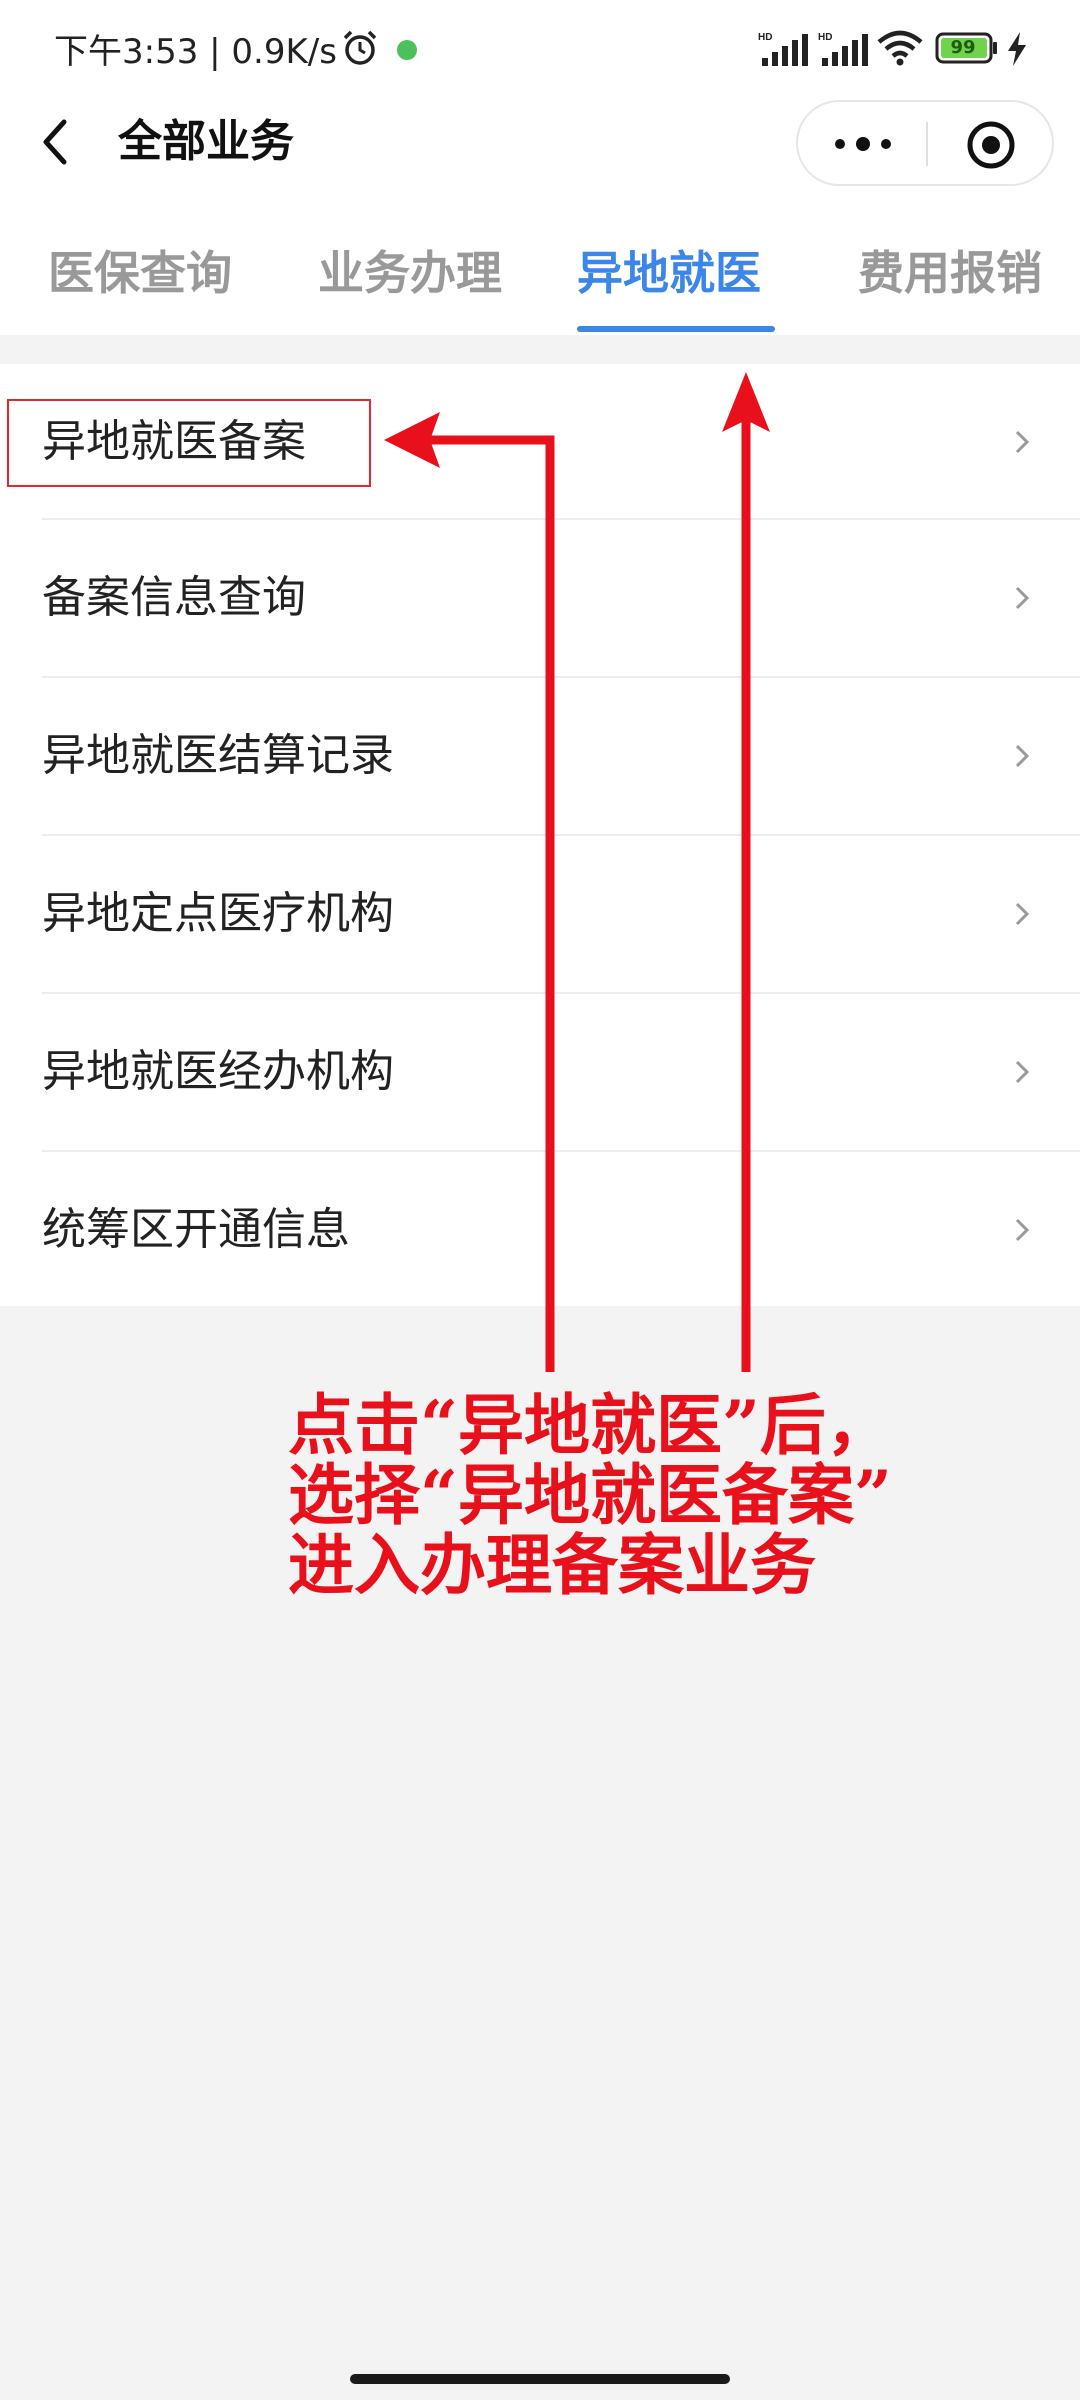 The width and height of the screenshot is (1080, 2400). I want to click on tab-expense-reimbursement: 费用报销, so click(950, 273).